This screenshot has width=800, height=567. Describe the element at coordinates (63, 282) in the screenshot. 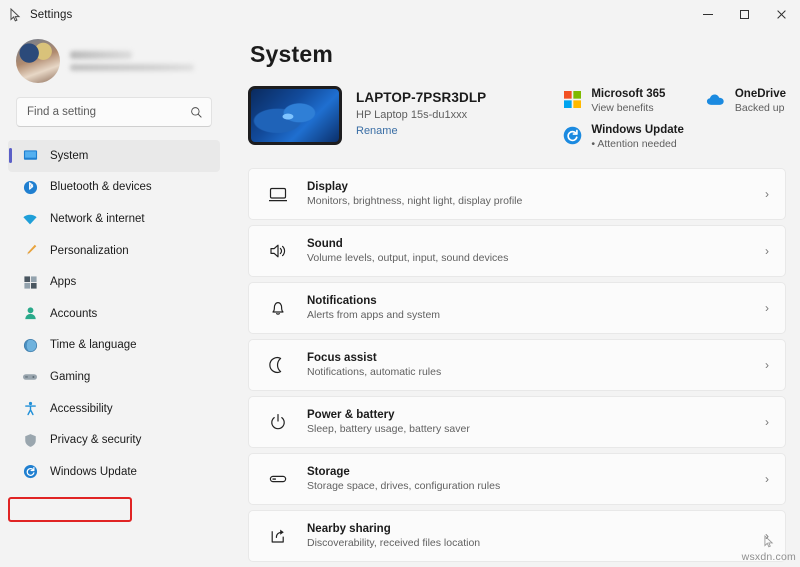

I see `sidebar-item-label: Apps` at that location.